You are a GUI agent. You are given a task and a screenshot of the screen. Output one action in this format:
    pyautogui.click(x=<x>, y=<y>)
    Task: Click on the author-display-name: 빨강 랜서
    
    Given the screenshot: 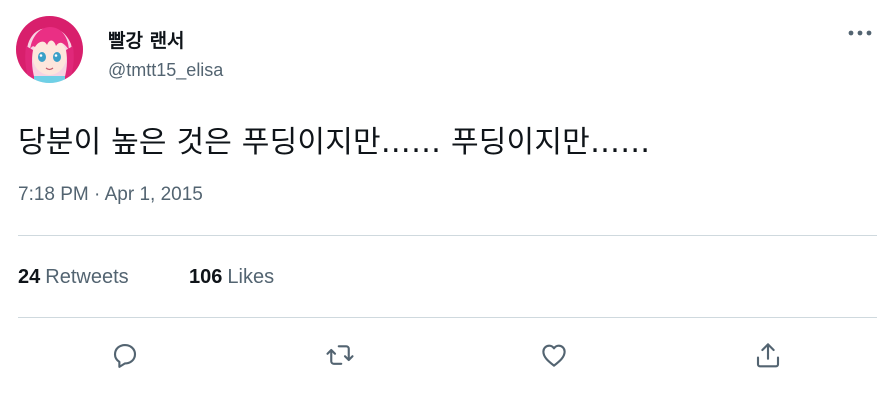 What is the action you would take?
    pyautogui.click(x=146, y=39)
    